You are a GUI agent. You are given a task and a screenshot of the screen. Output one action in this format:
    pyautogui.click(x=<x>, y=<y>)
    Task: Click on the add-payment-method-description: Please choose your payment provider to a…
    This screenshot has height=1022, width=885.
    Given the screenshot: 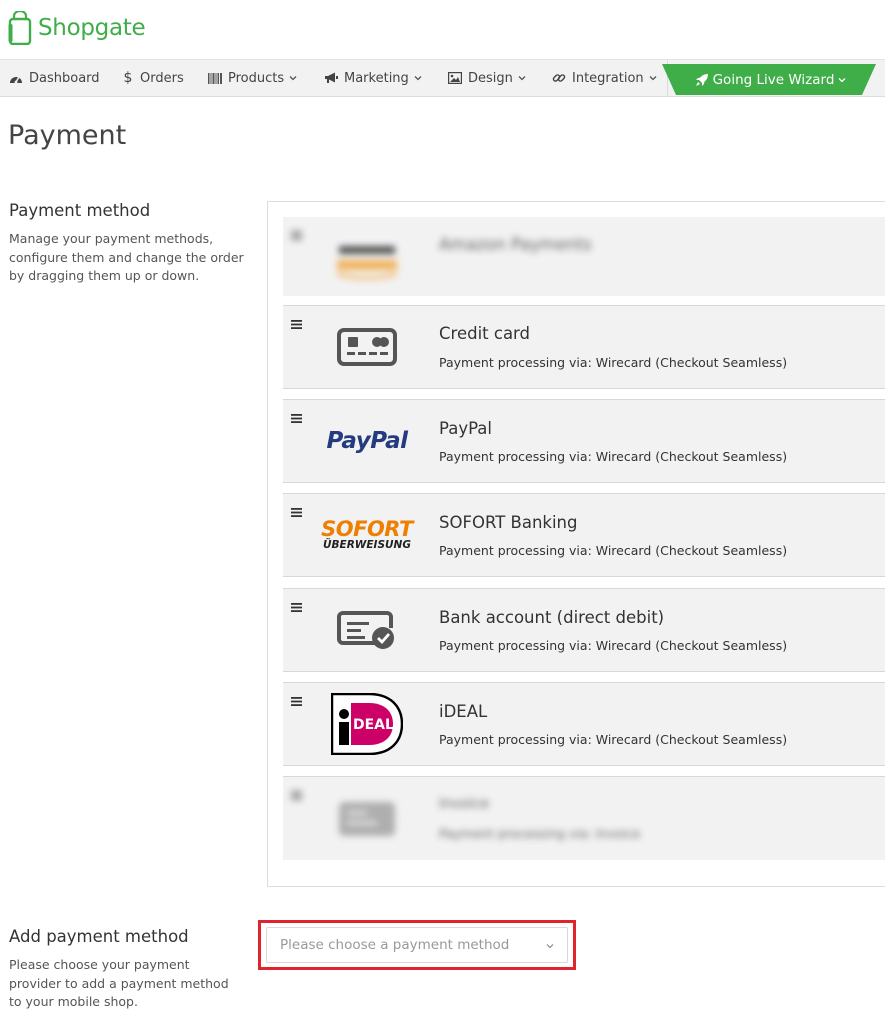 What is the action you would take?
    pyautogui.click(x=119, y=983)
    